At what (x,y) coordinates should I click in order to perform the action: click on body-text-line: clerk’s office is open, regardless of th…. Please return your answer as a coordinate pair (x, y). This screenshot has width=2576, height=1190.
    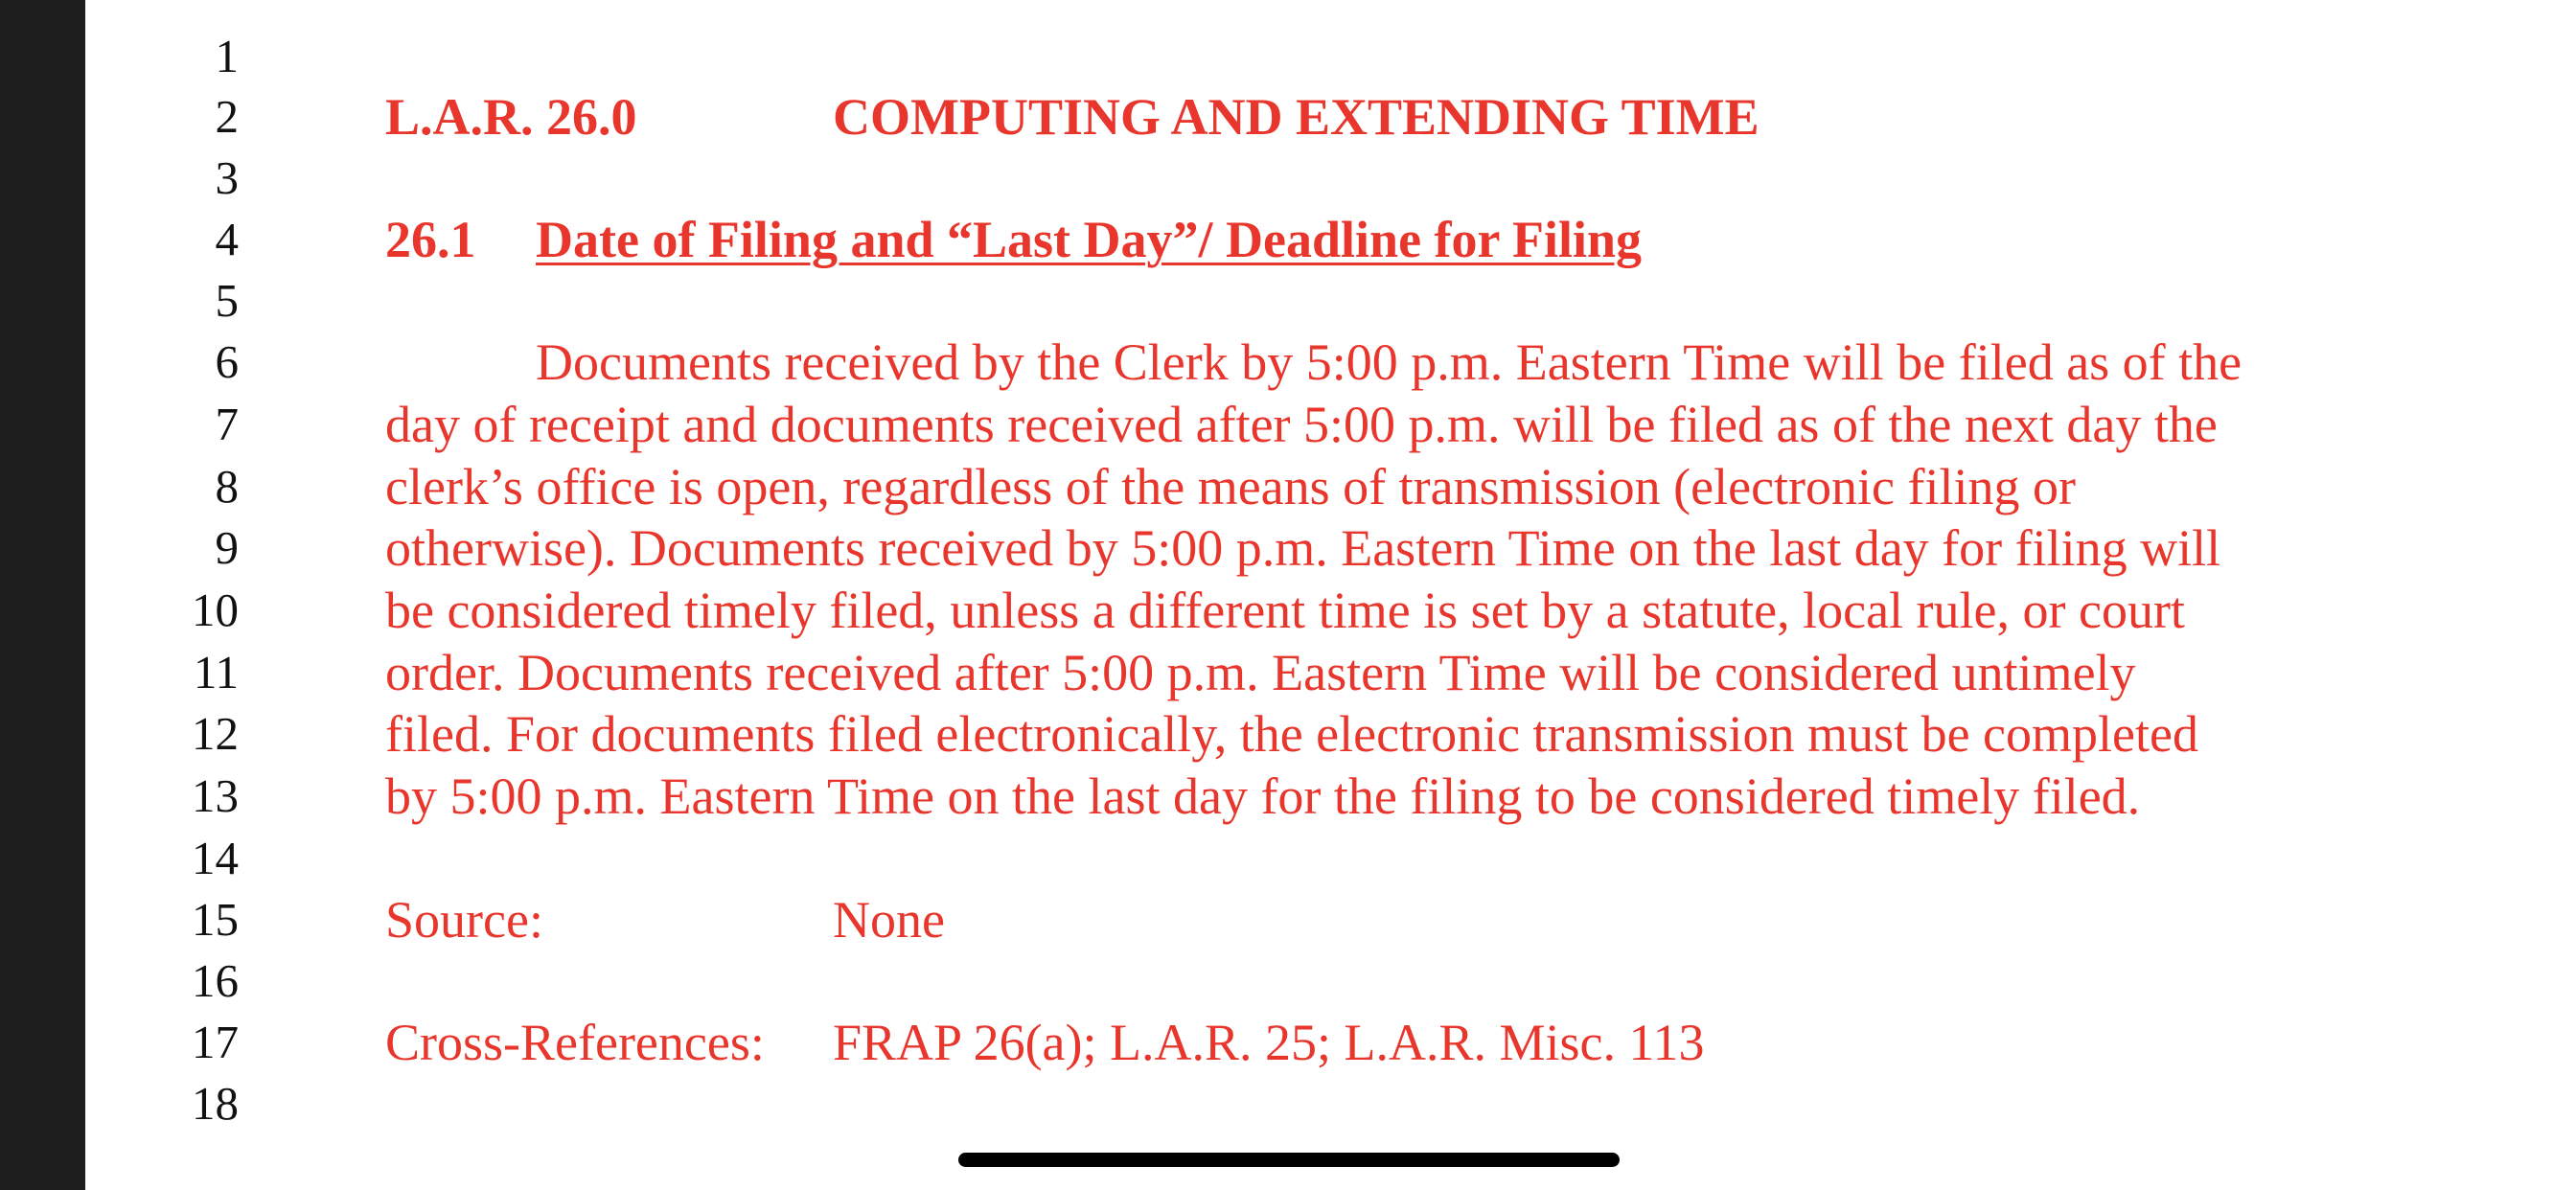
    Looking at the image, I should click on (1230, 487).